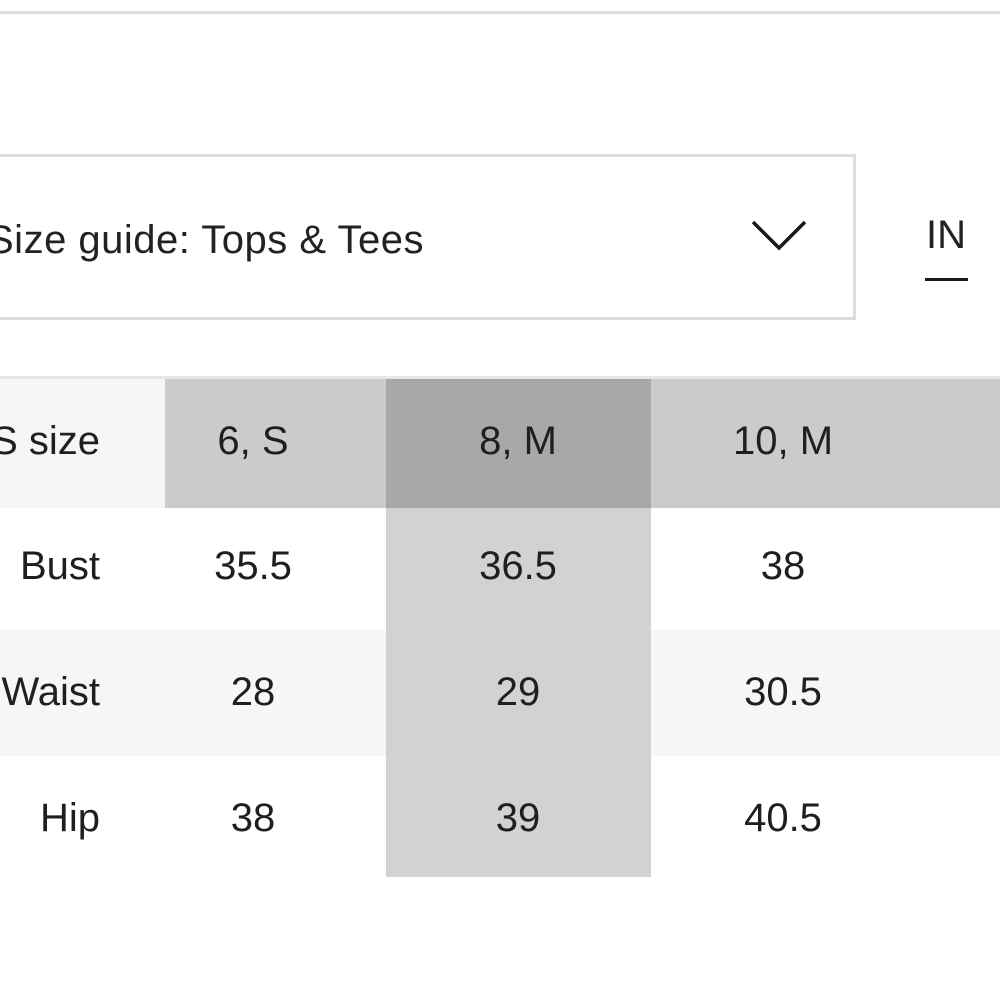  I want to click on cell-hip-8-m: 39, so click(518, 818).